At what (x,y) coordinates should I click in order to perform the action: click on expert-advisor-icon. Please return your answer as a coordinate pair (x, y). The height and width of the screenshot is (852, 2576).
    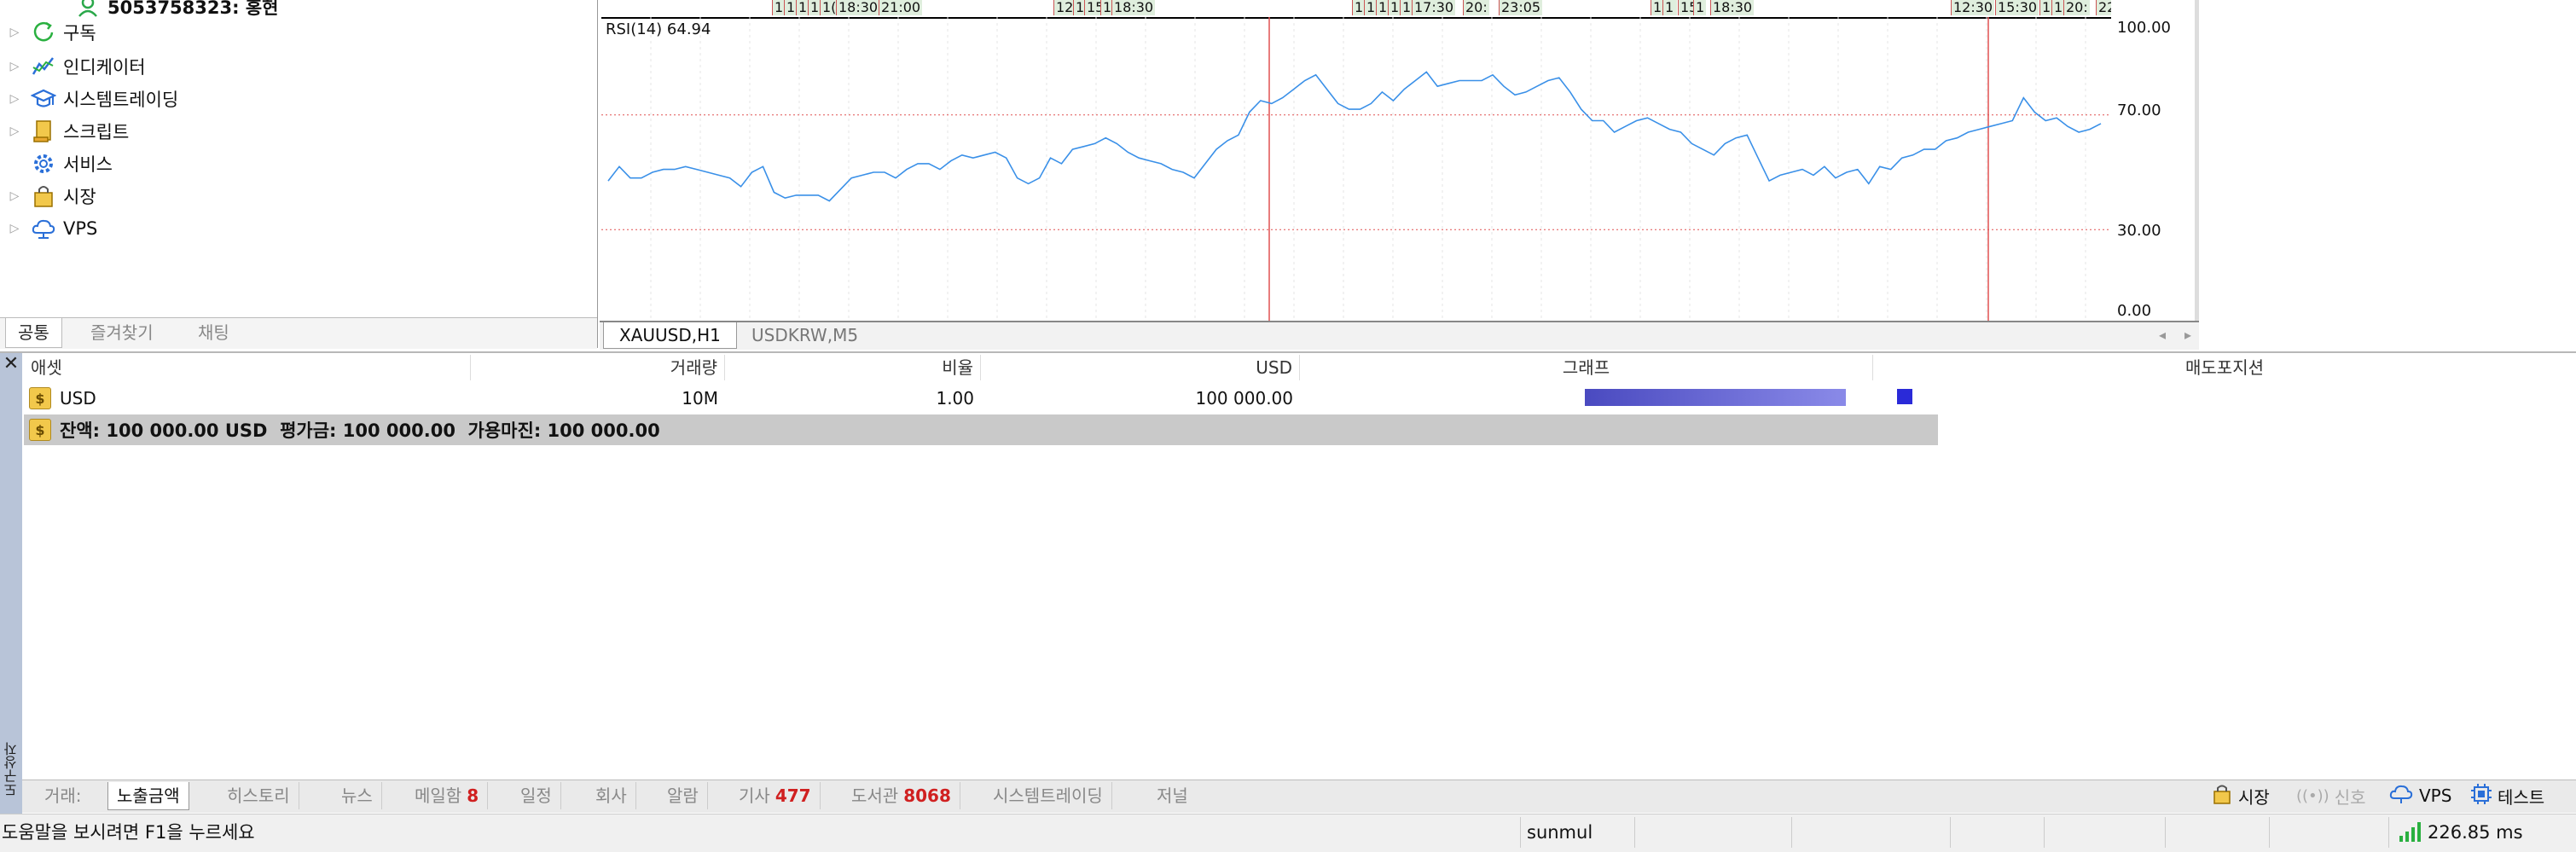
    Looking at the image, I should click on (43, 99).